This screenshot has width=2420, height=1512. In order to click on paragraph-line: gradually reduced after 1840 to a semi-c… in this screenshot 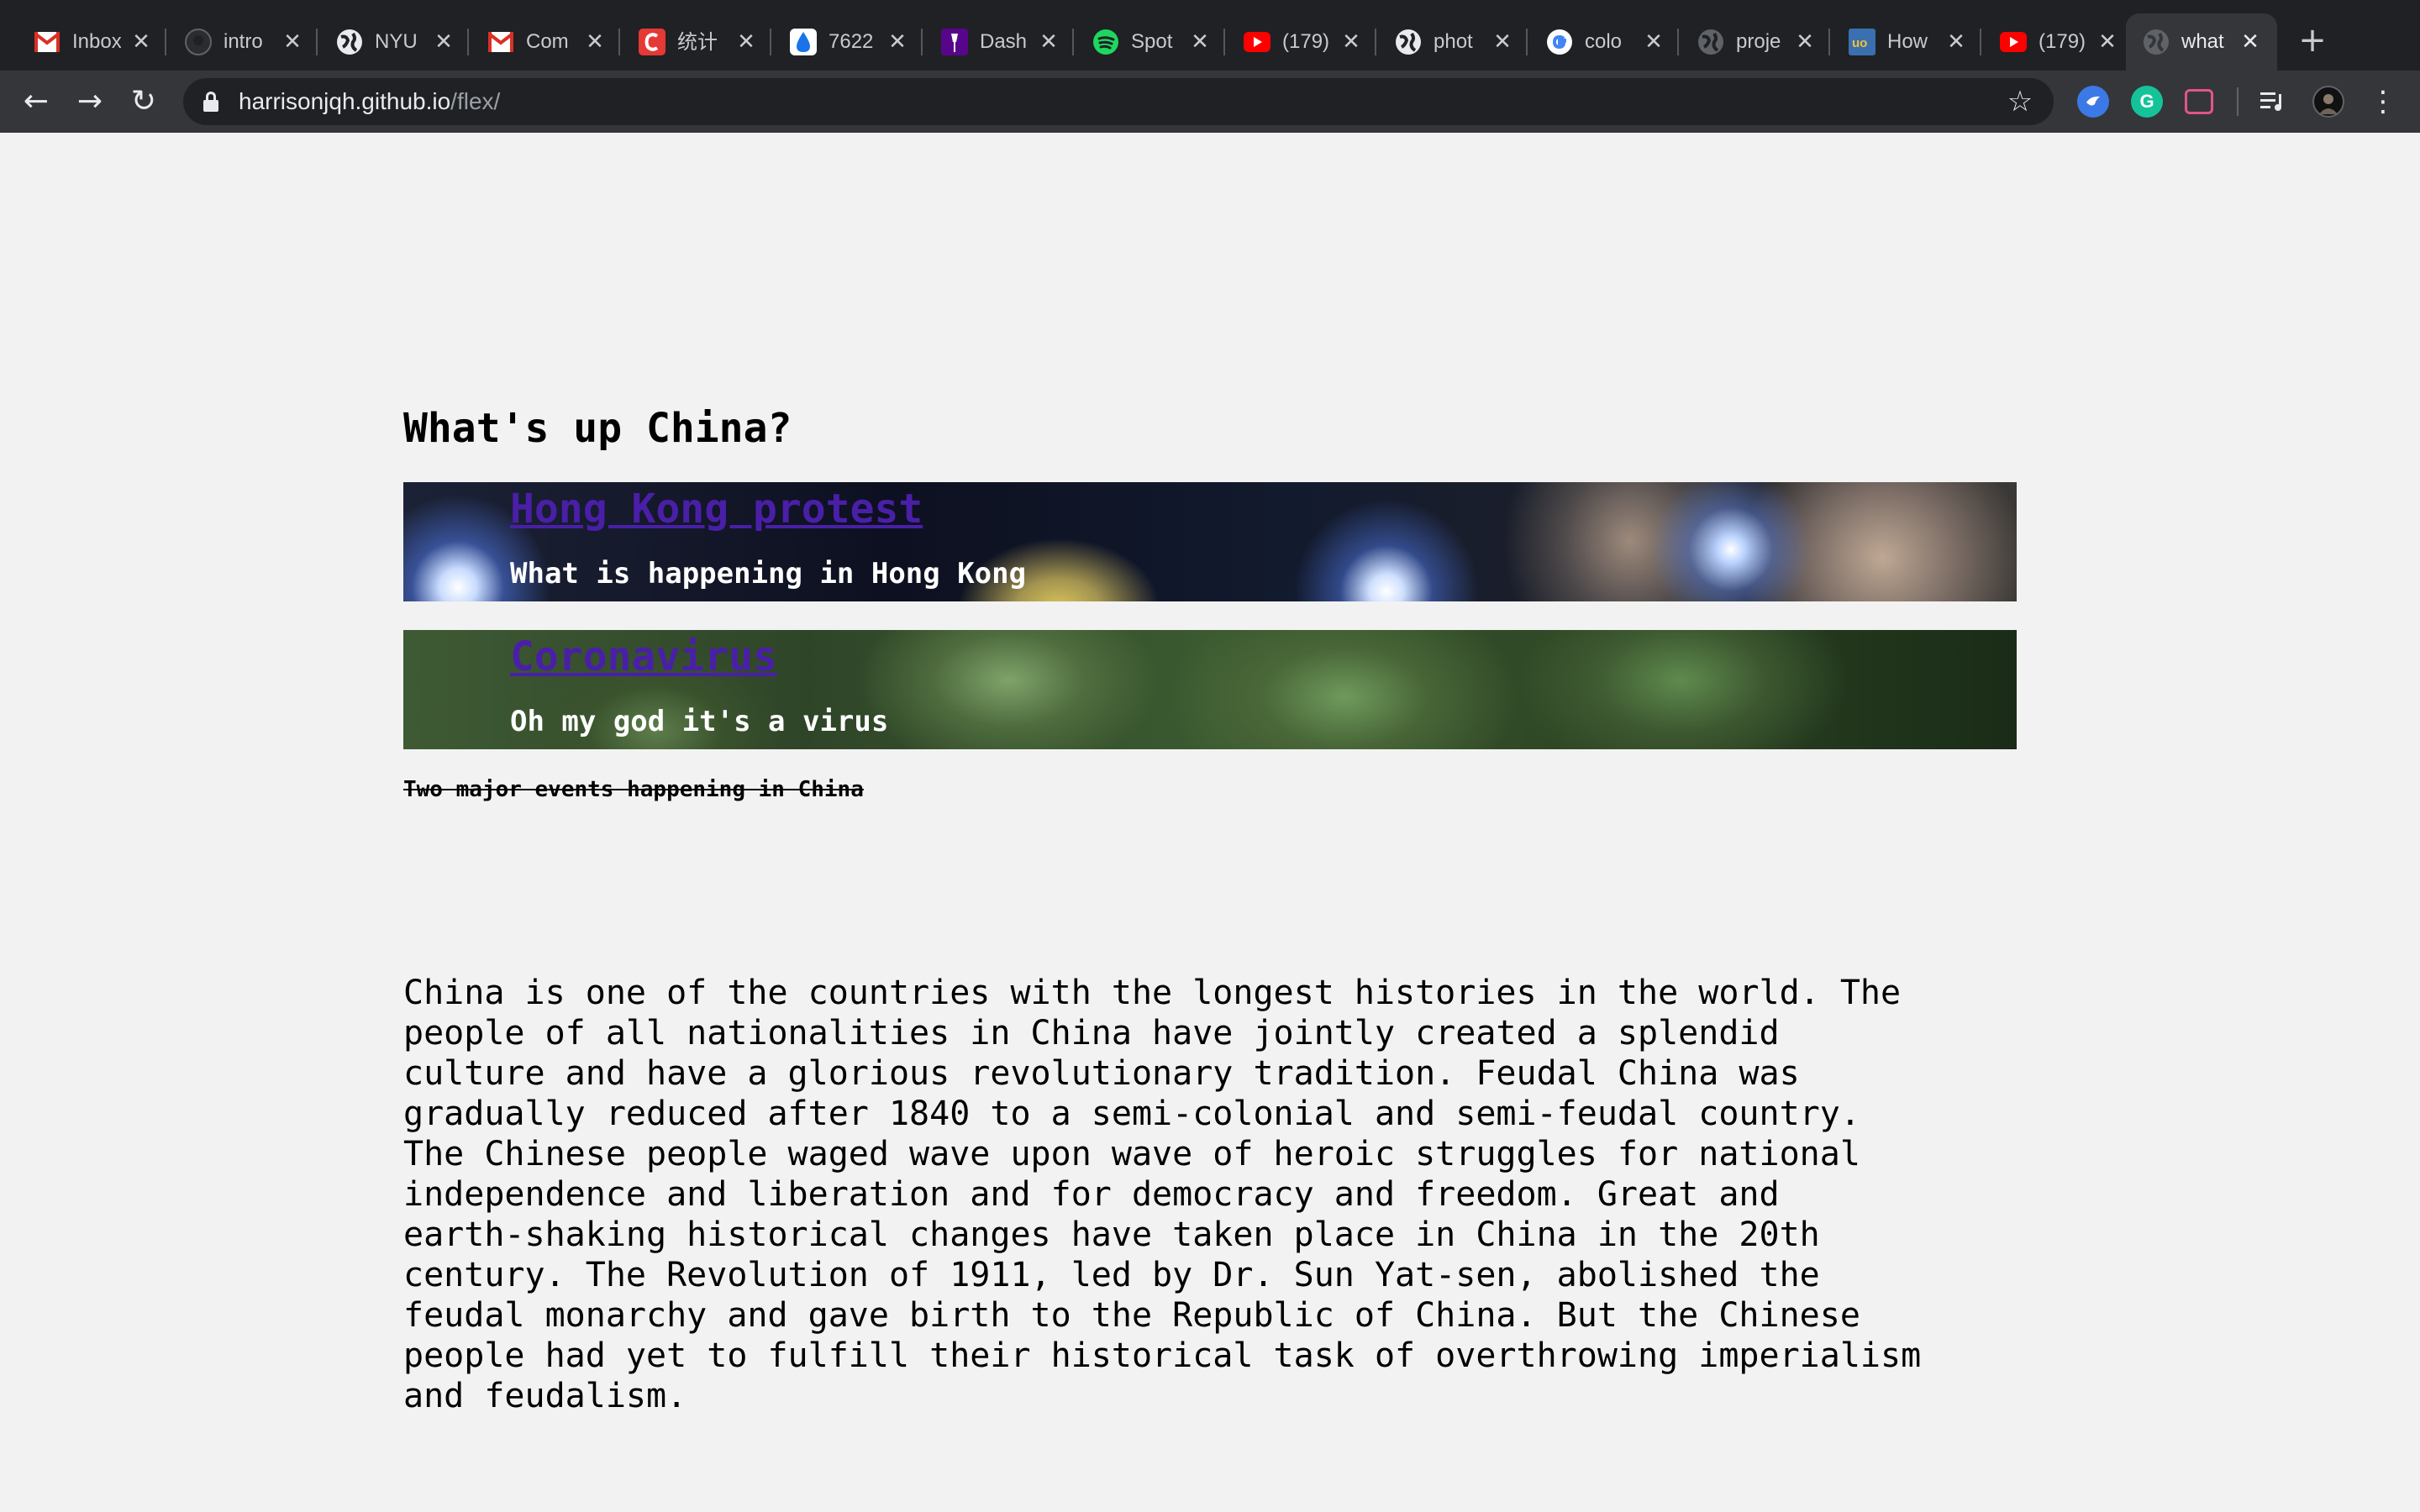, I will do `click(1132, 1114)`.